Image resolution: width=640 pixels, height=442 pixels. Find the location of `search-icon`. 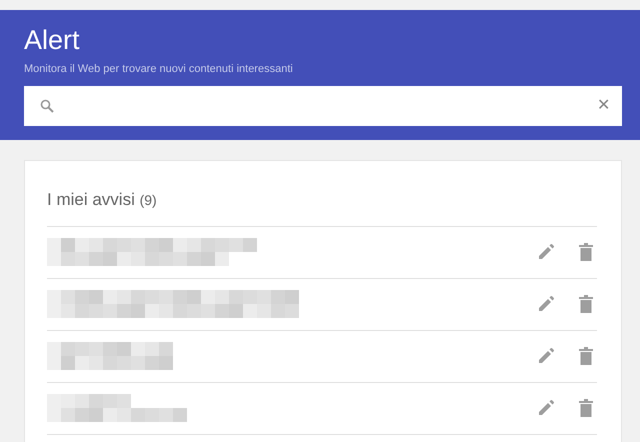

search-icon is located at coordinates (47, 105).